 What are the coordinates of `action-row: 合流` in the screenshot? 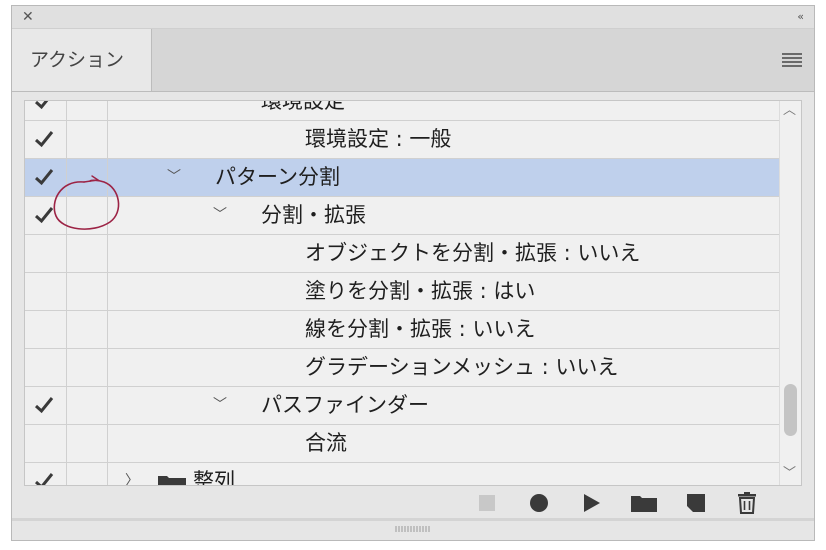 It's located at (402, 444).